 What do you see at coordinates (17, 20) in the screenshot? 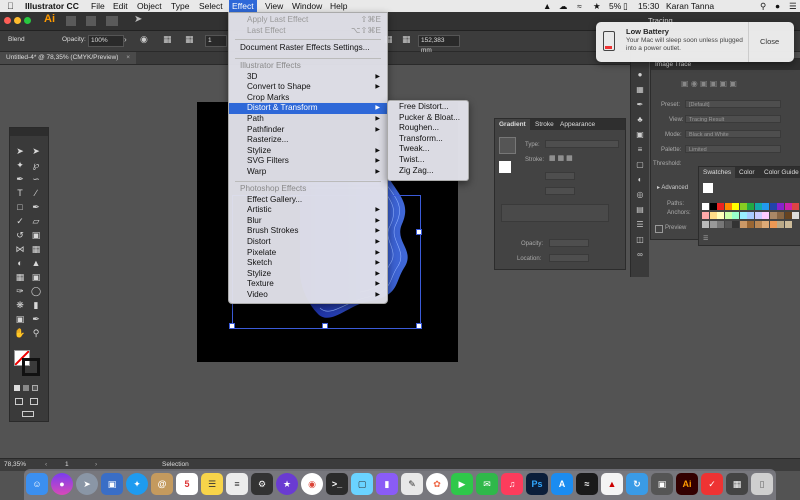
I see `minimize-window-button` at bounding box center [17, 20].